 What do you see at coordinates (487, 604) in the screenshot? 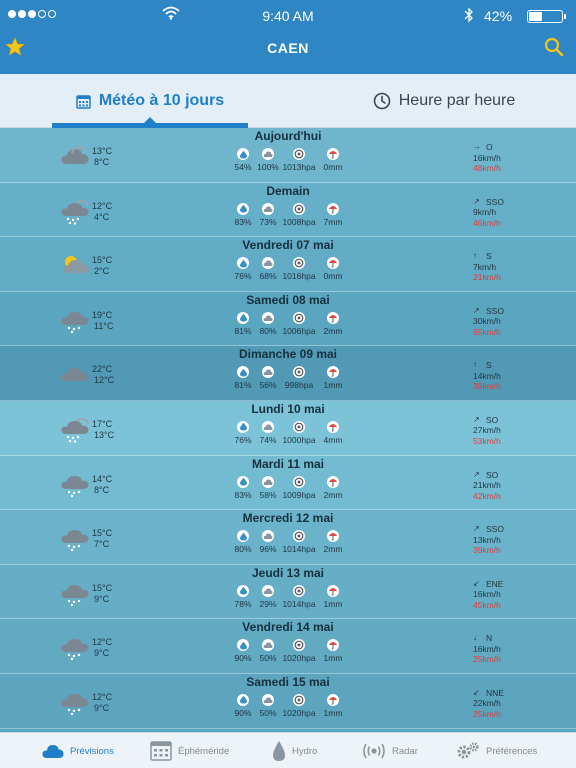
I see `wind-gust: 45km/h` at bounding box center [487, 604].